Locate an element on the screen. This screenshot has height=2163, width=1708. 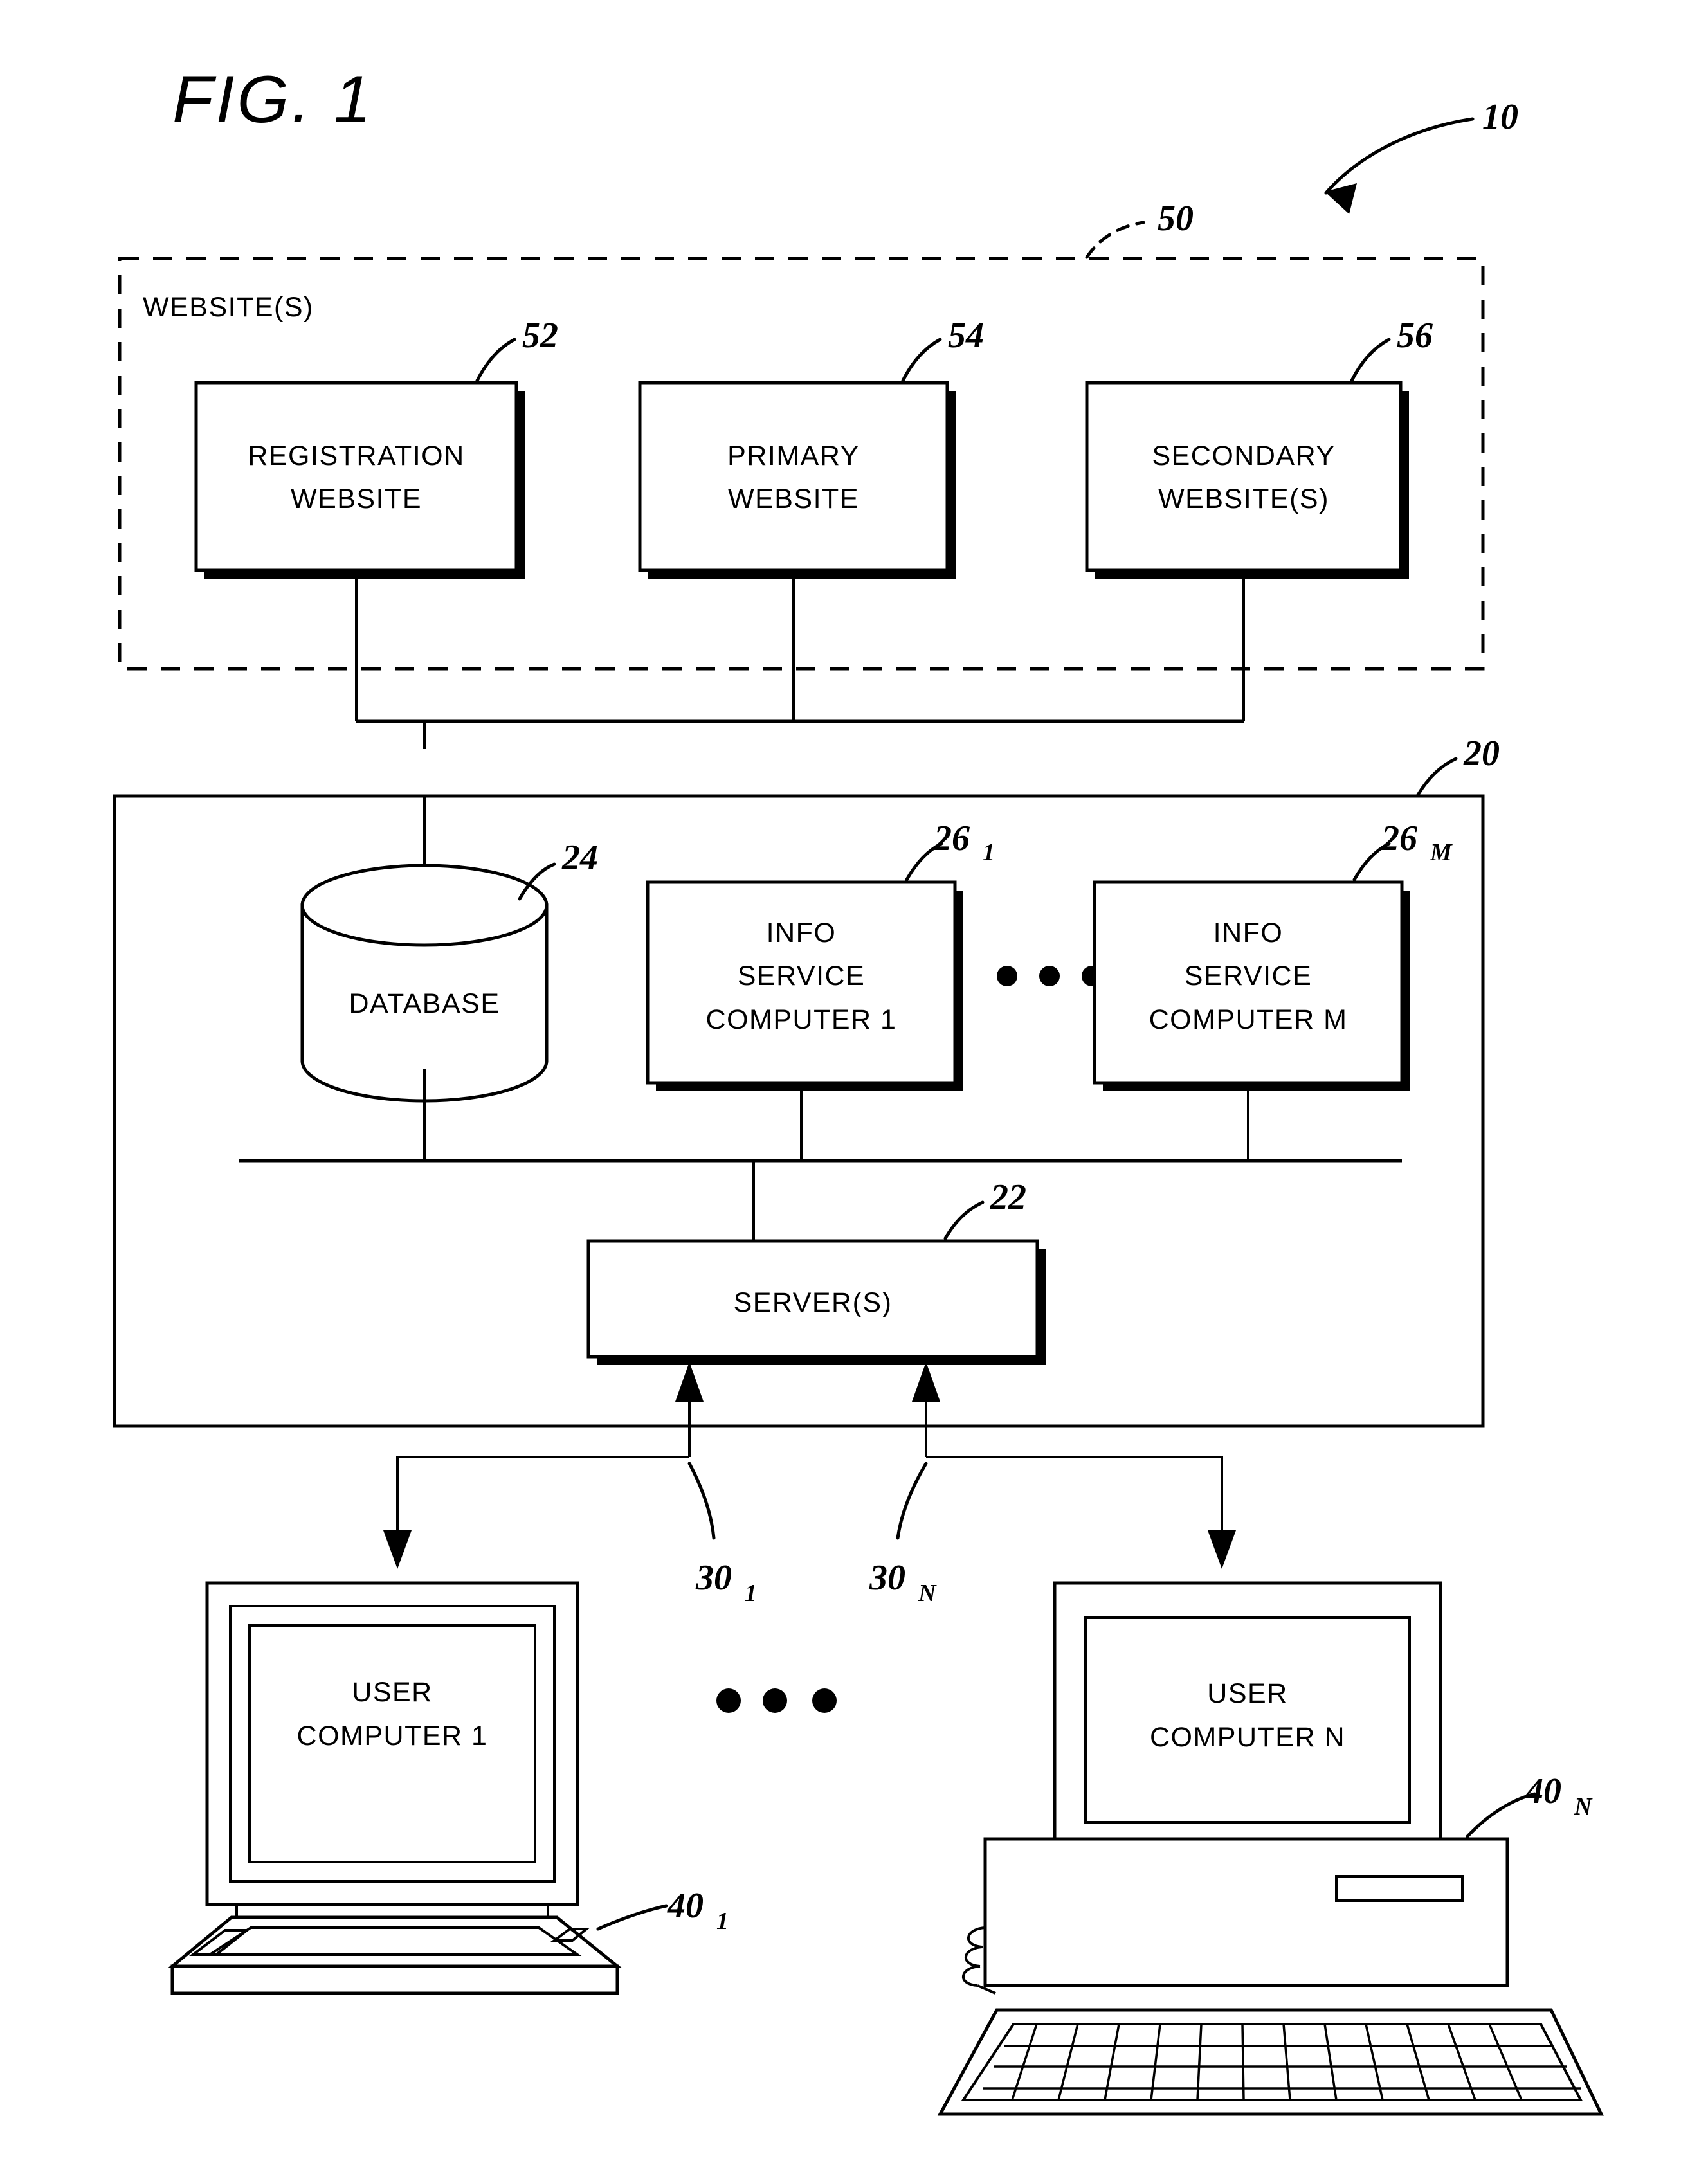
user-computer-n-line2: COMPUTER N is located at coordinates (1247, 1737).